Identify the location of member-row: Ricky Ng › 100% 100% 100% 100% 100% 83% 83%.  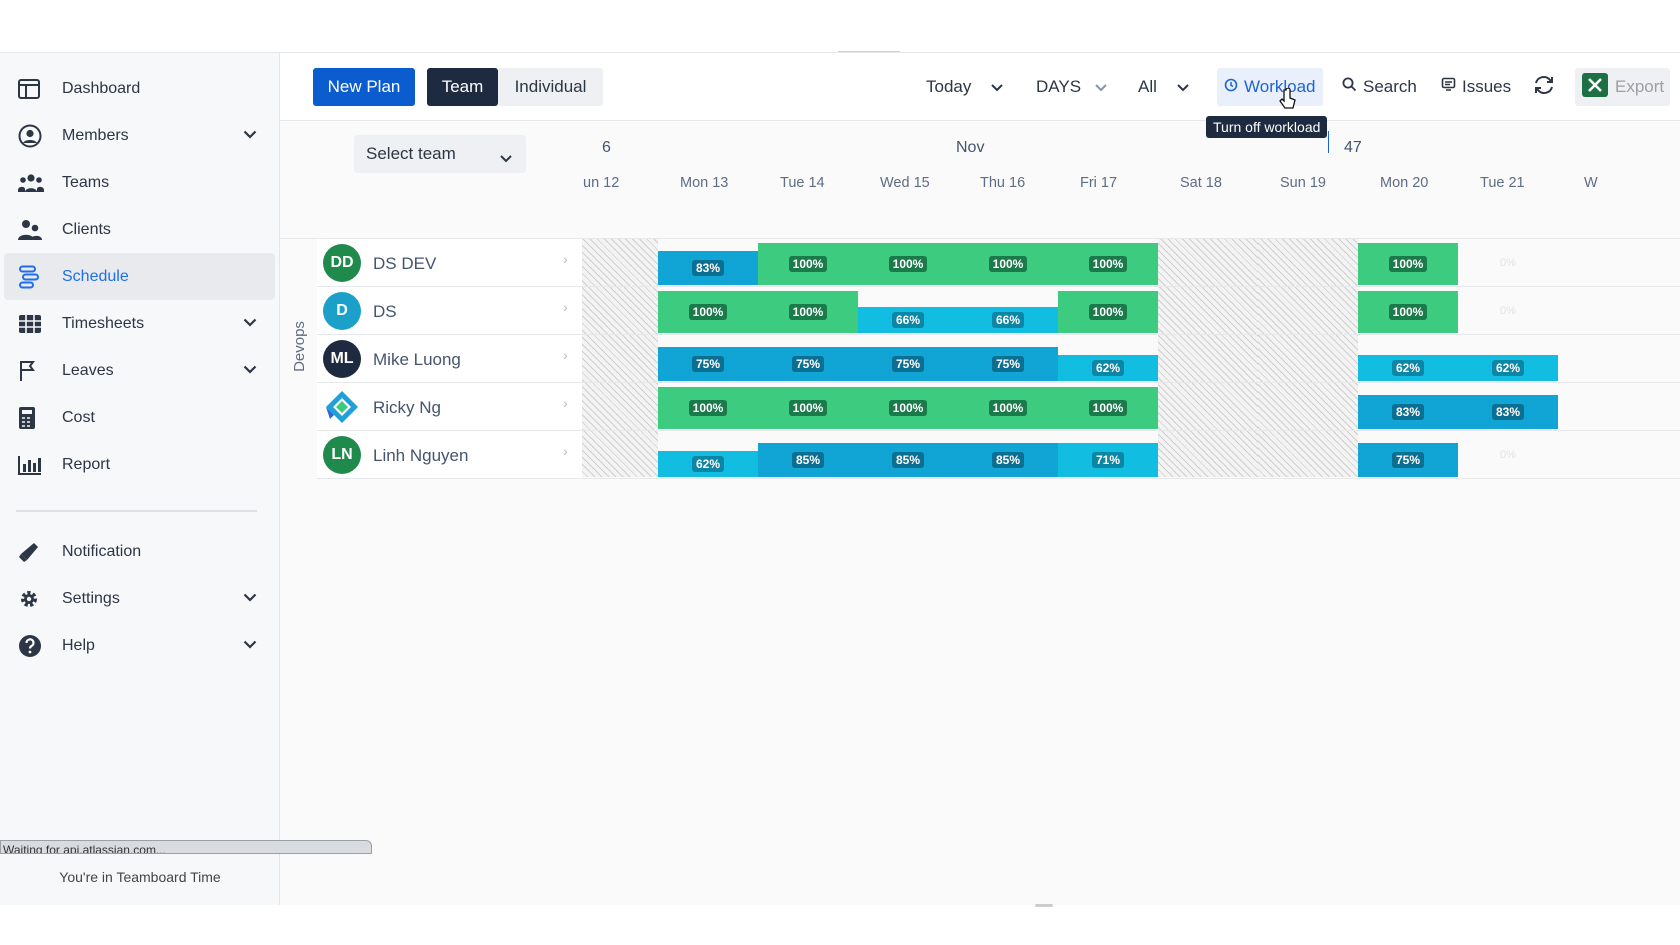
(998, 407).